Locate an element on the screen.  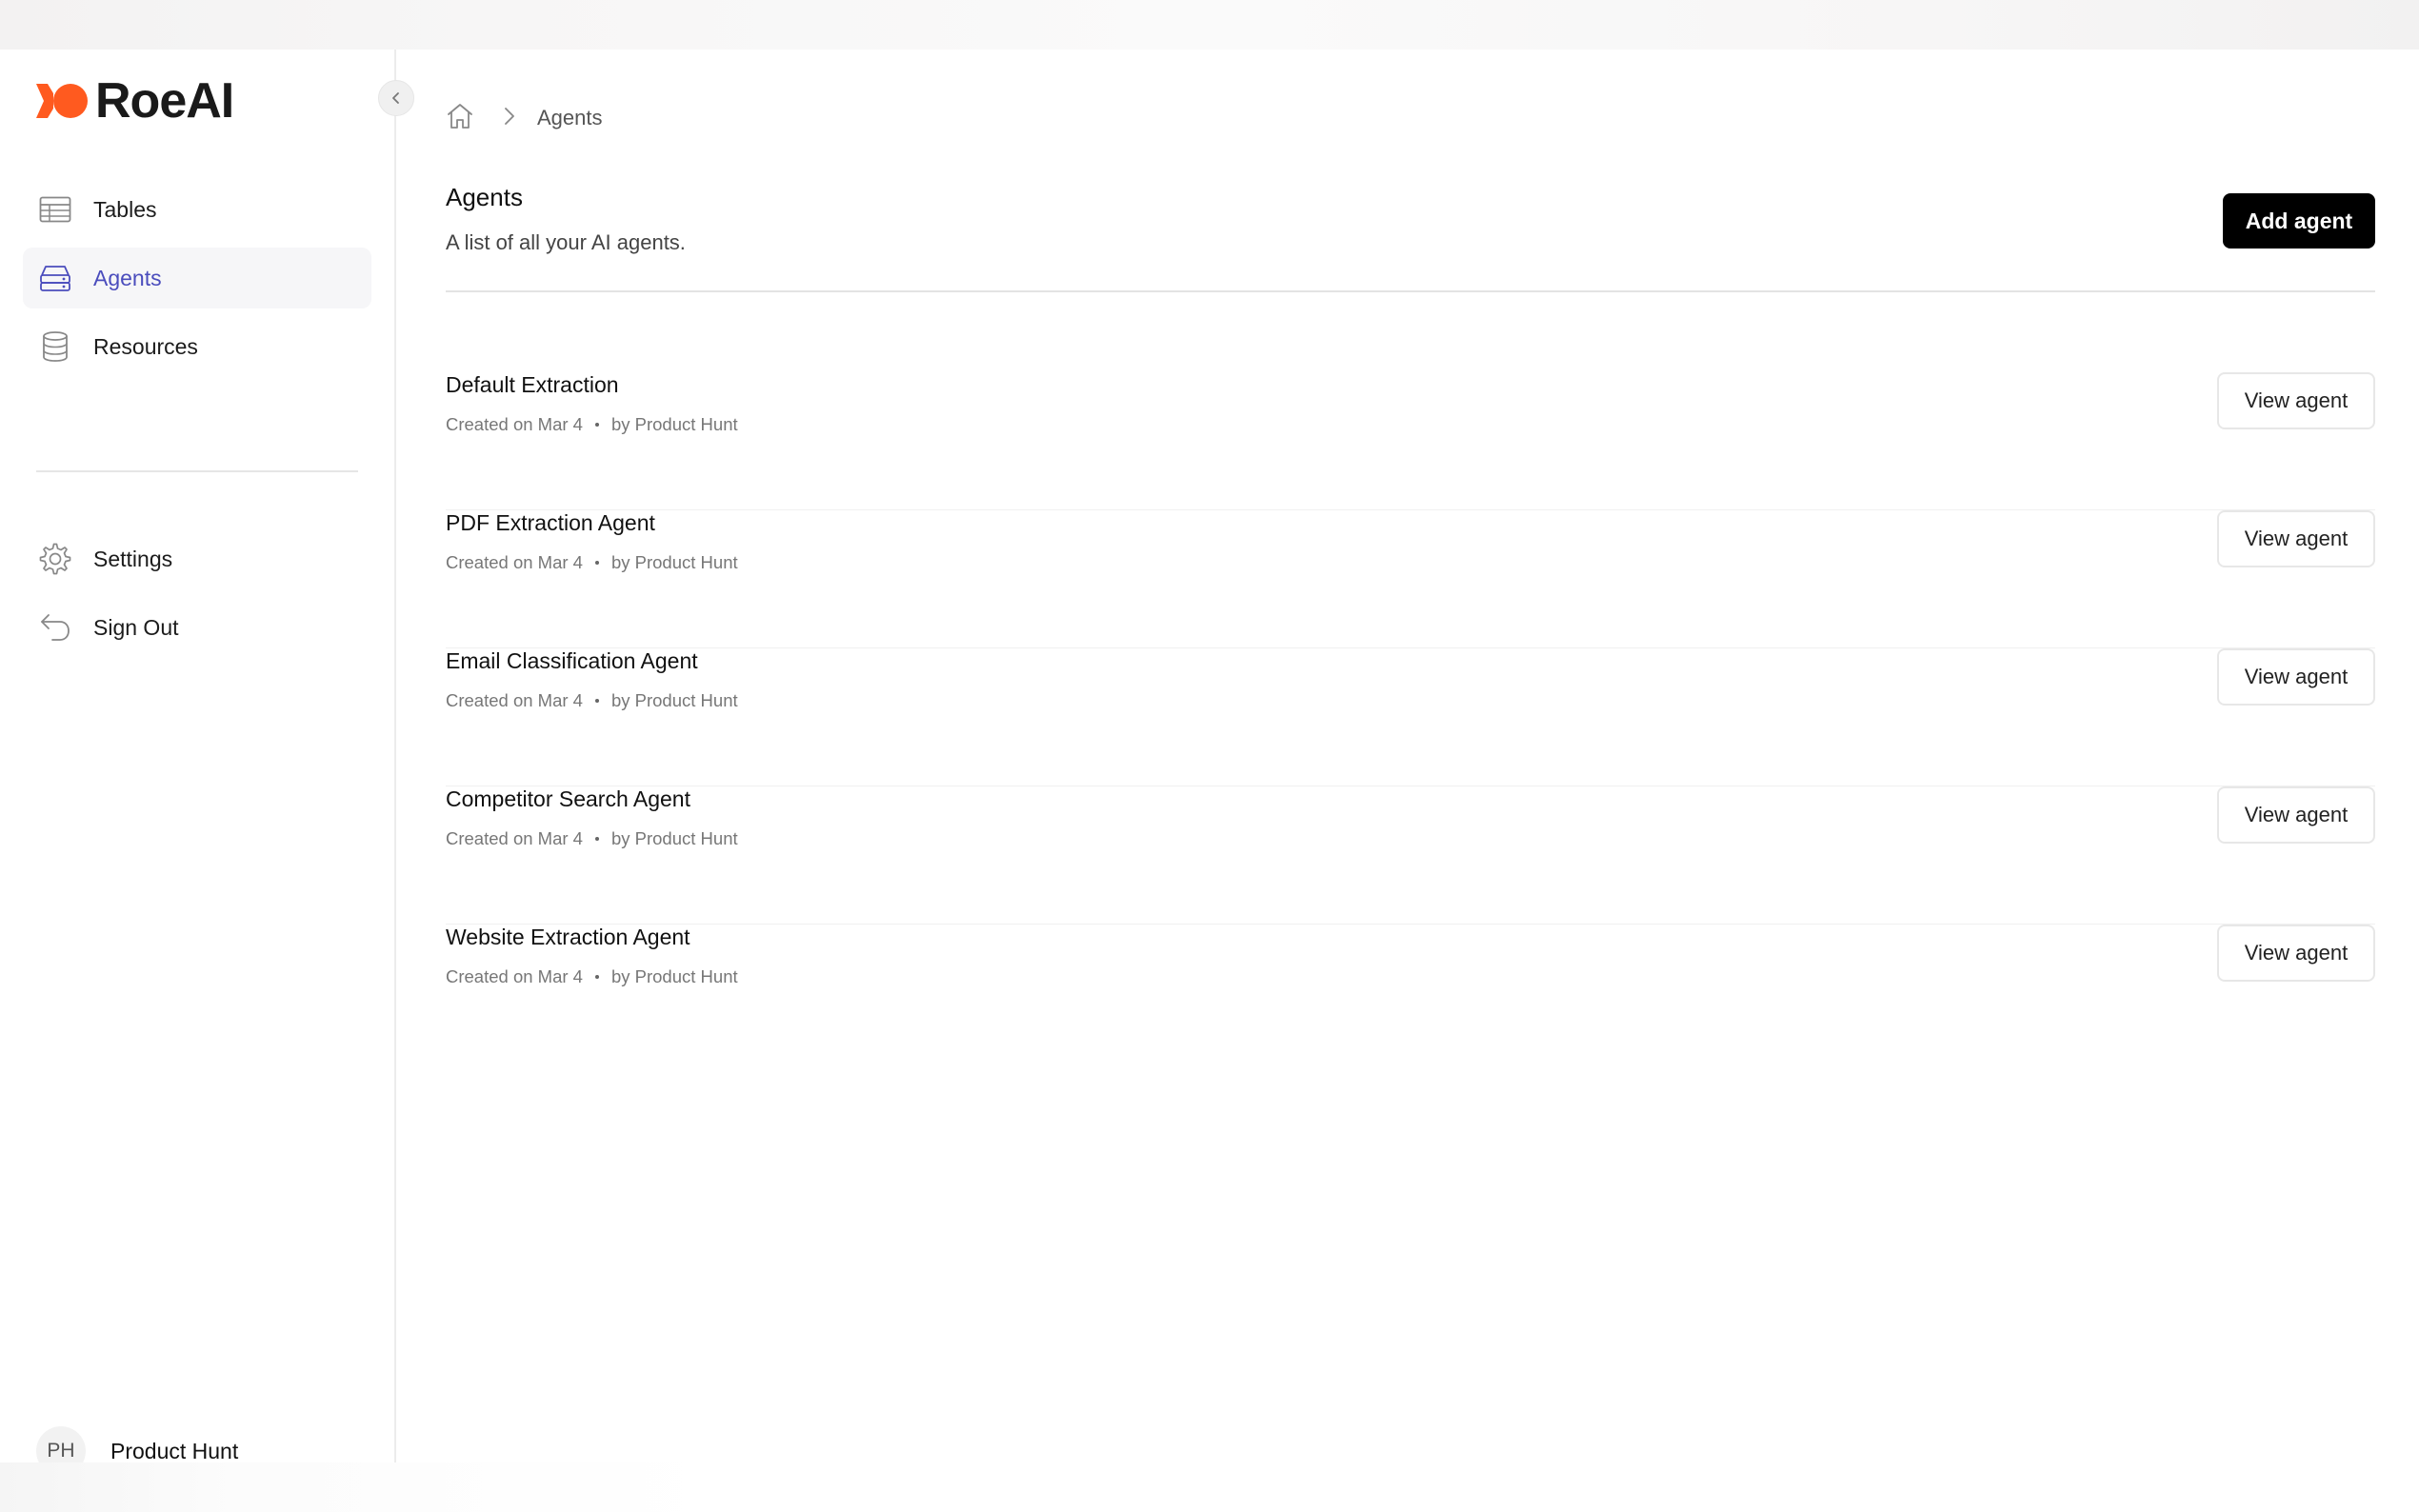
sidebar-item-tables: Tables is located at coordinates (197, 209).